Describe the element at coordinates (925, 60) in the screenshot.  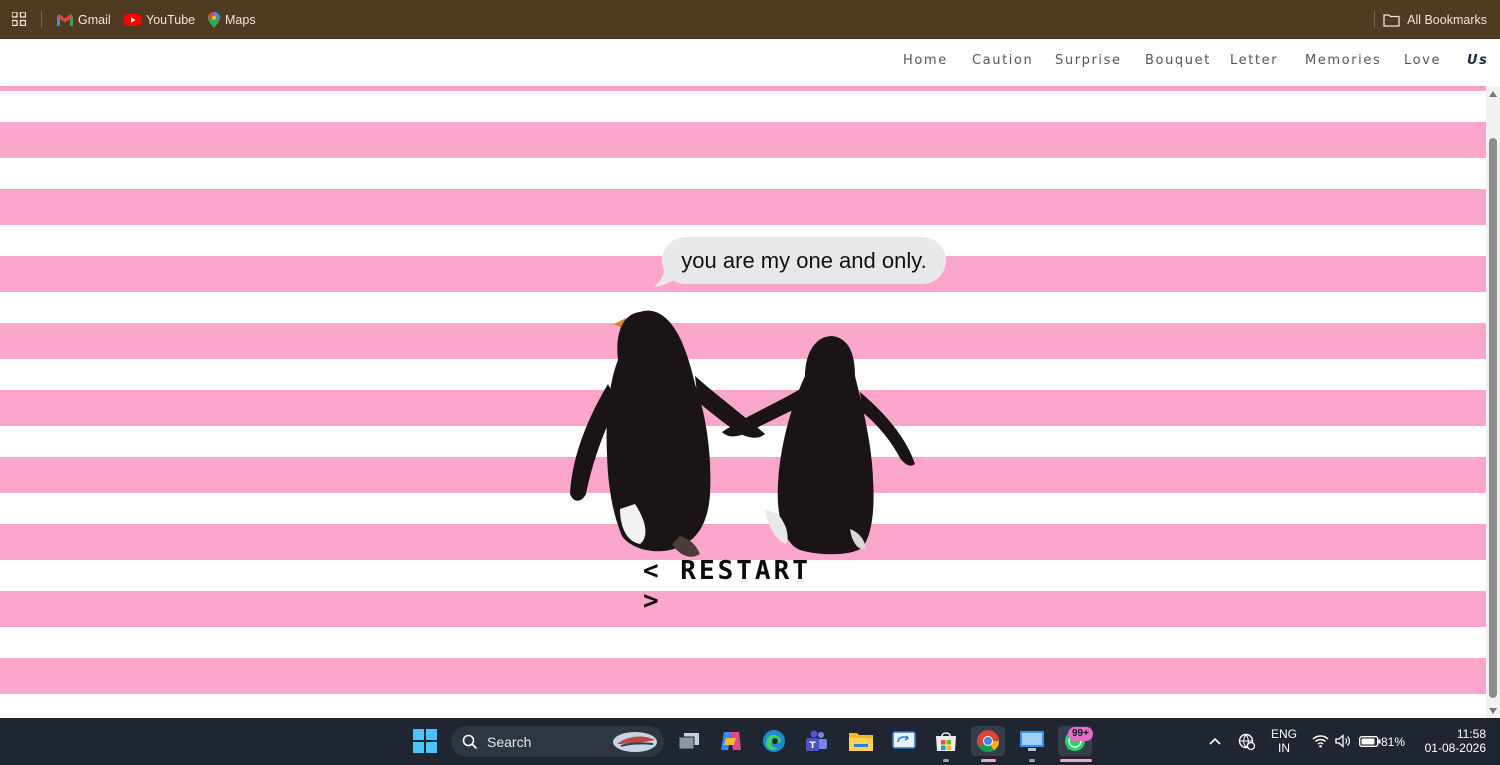
I see `nav-link-home: Home` at that location.